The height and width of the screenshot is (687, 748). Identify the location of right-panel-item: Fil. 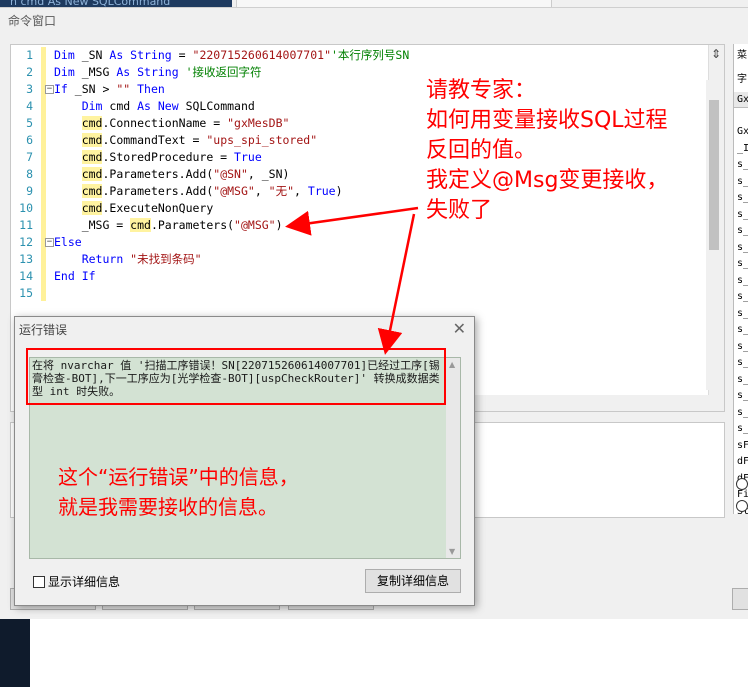
(742, 494).